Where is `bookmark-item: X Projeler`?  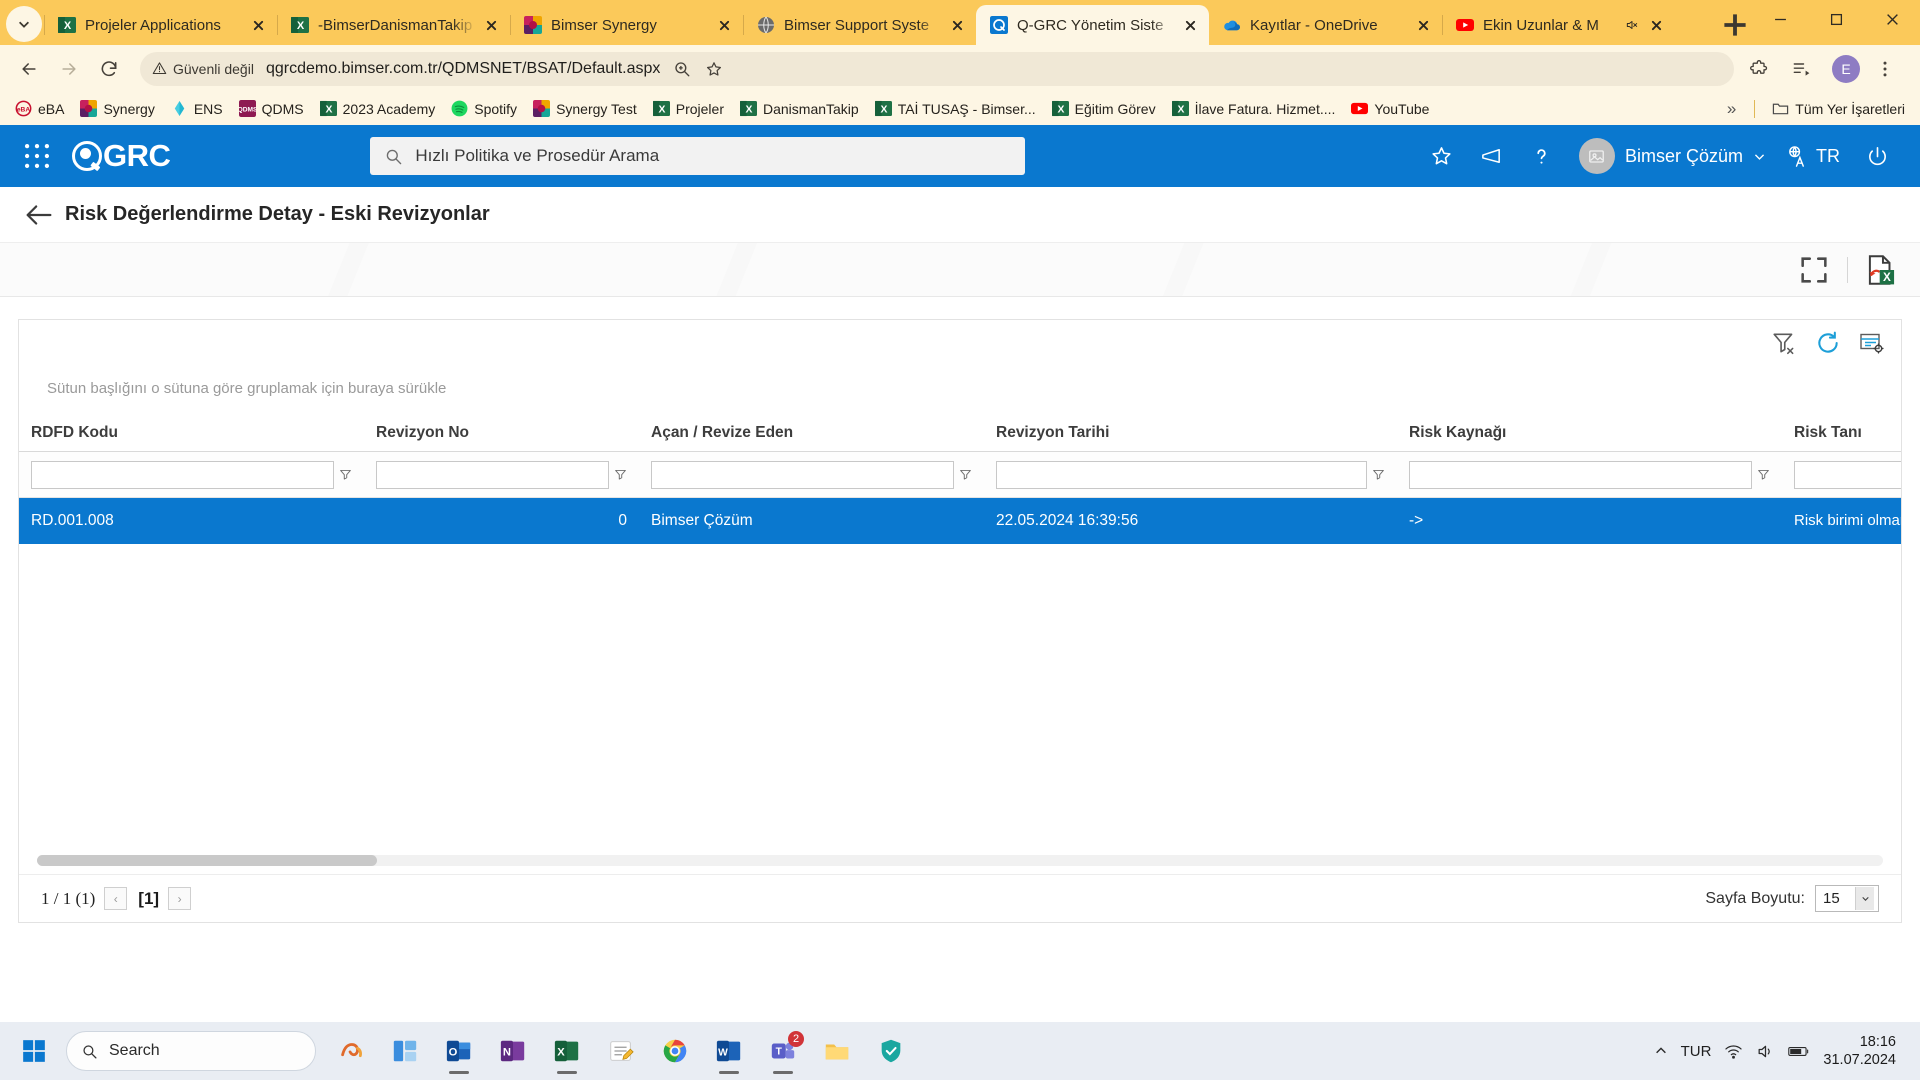
bookmark-item: X Projeler is located at coordinates (688, 108).